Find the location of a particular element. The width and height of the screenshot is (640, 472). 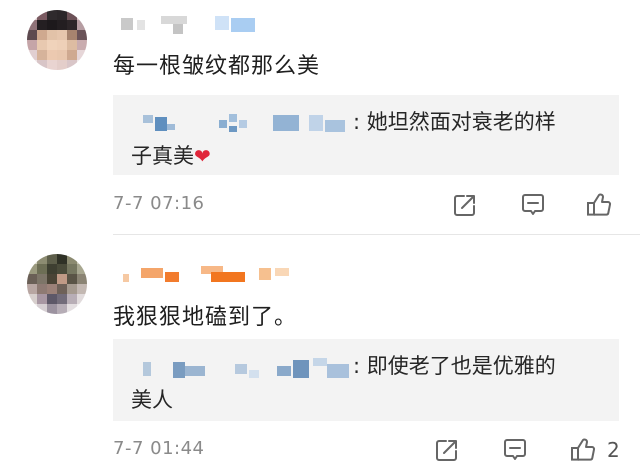

like-button is located at coordinates (604, 205).